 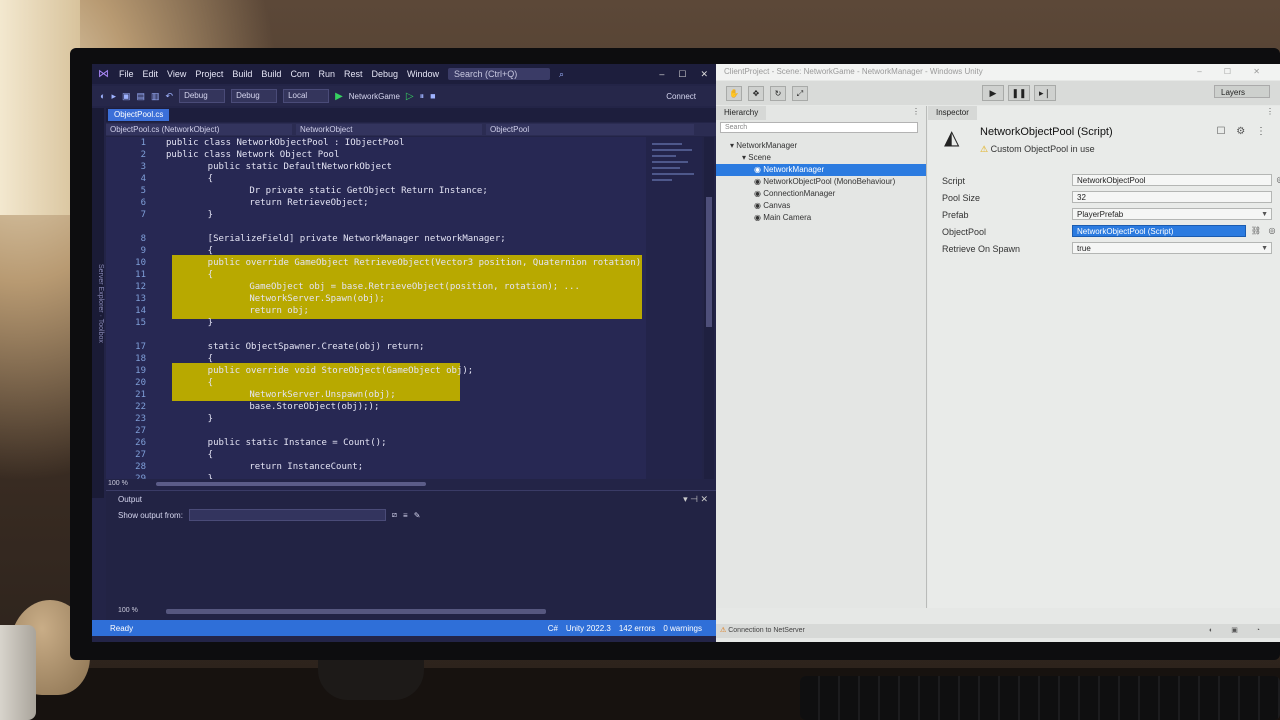 What do you see at coordinates (404, 167) in the screenshot?
I see `code-line: 3 public static DefaultNetworkObject` at bounding box center [404, 167].